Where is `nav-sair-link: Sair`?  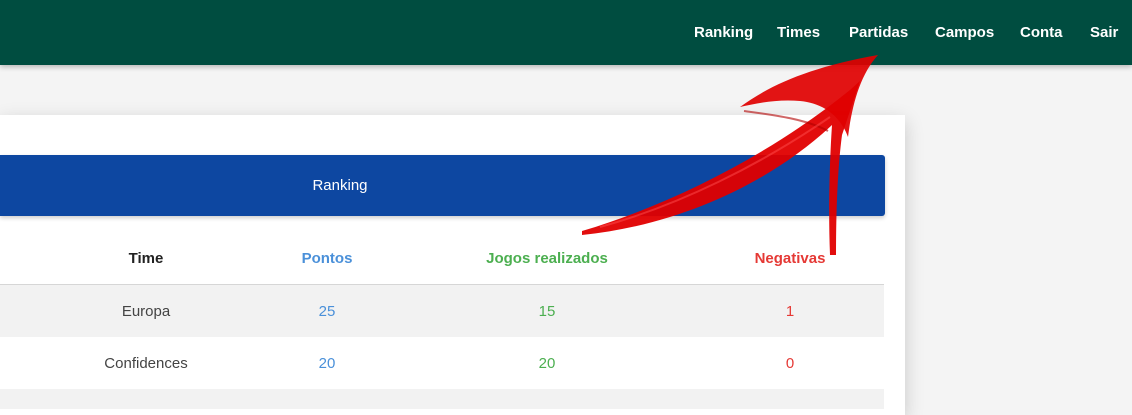 nav-sair-link: Sair is located at coordinates (1104, 32).